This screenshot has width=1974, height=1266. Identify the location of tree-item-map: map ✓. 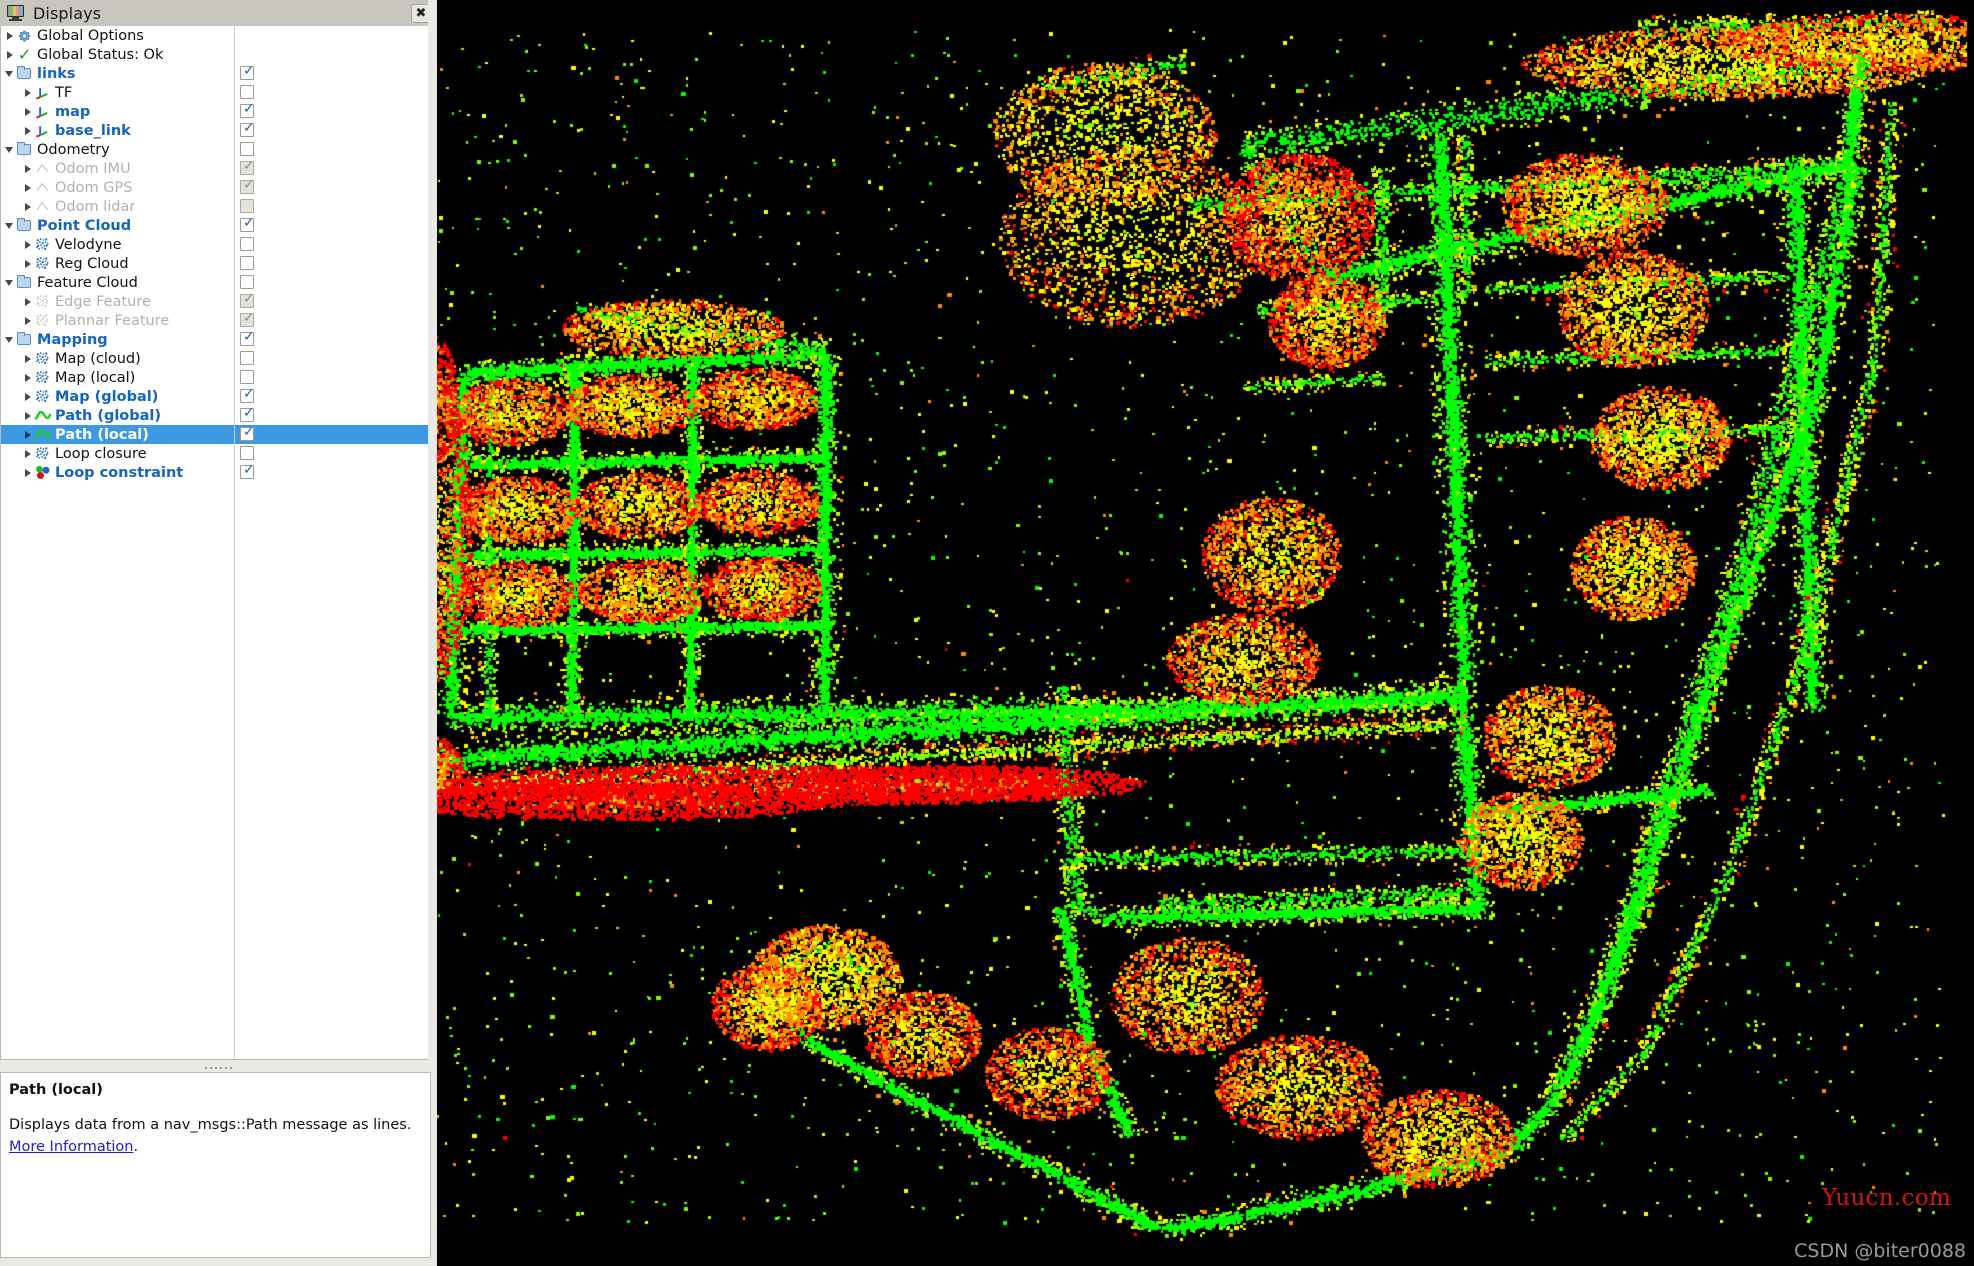
(215, 111).